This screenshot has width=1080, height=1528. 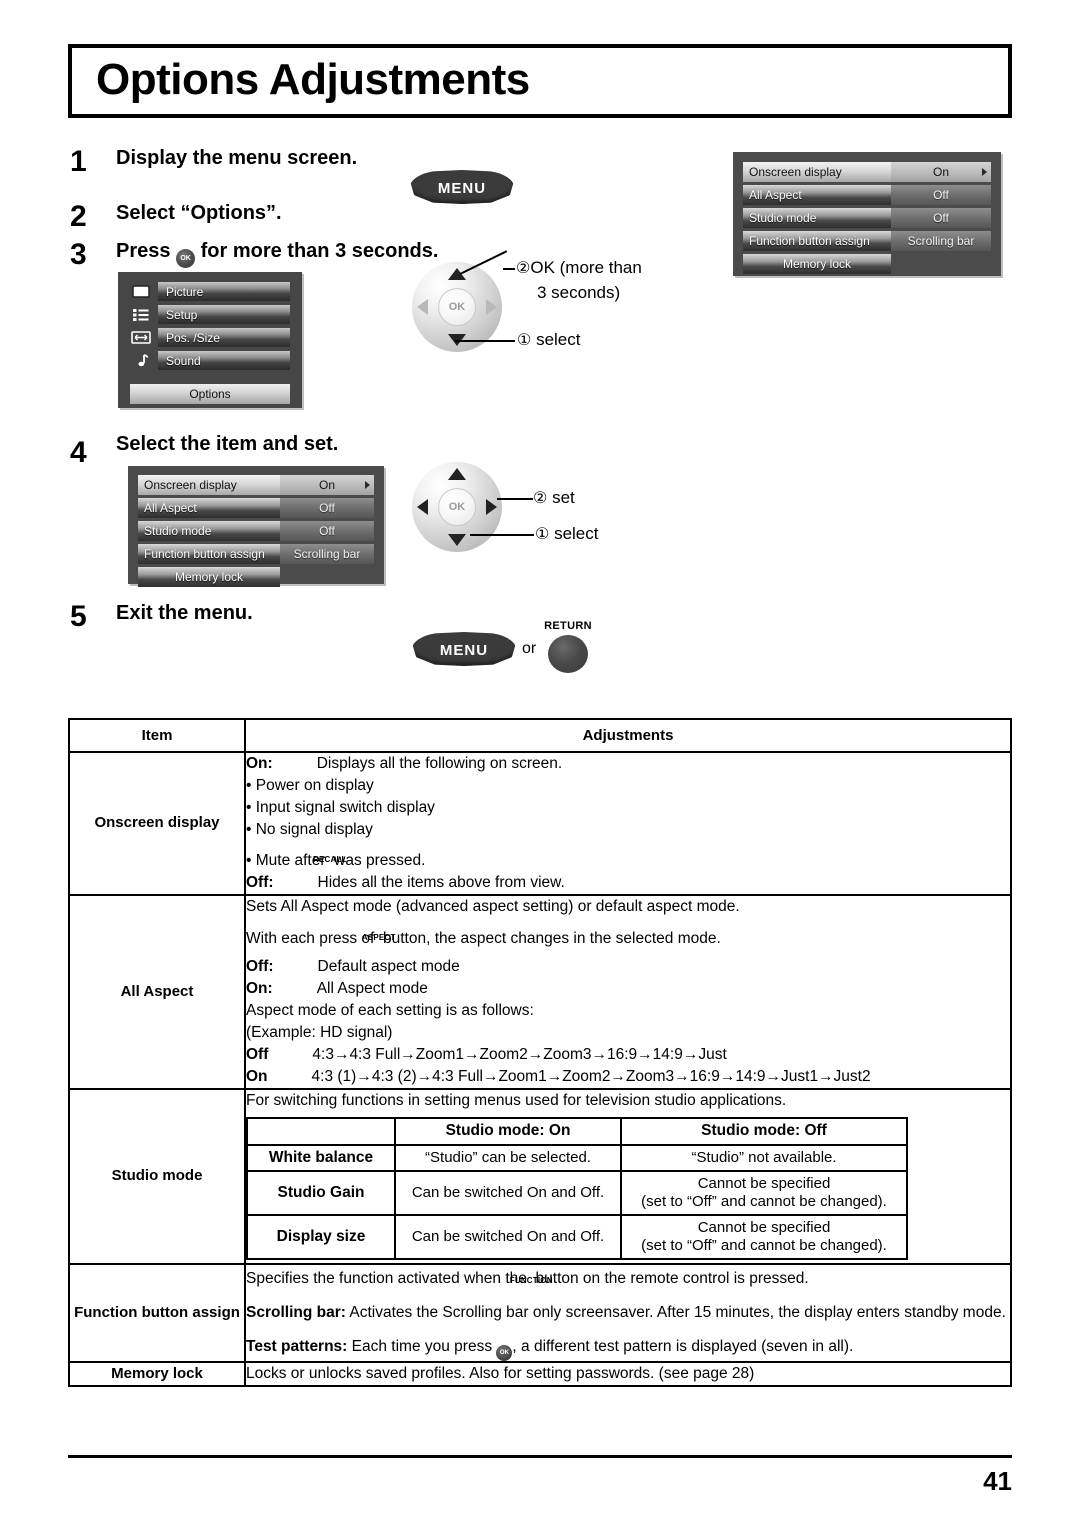 What do you see at coordinates (378, 937) in the screenshot?
I see `aspect-button-caption: ASPECT` at bounding box center [378, 937].